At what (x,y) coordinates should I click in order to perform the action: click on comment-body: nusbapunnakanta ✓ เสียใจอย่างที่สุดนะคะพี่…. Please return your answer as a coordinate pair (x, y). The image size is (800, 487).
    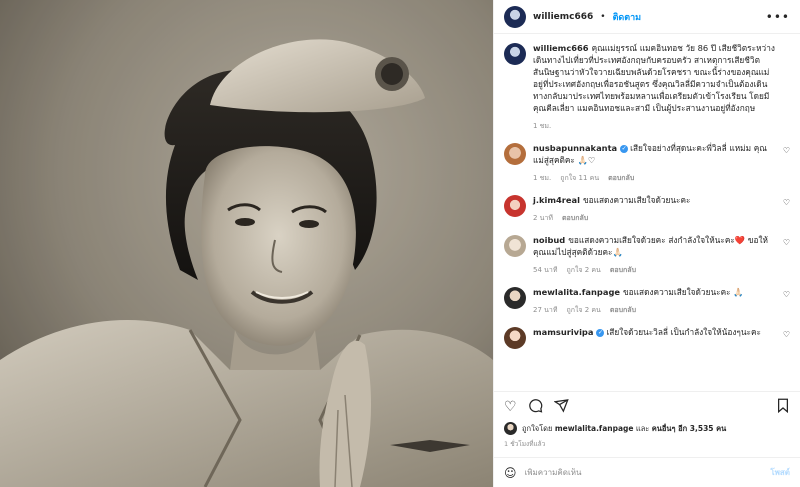
    Looking at the image, I should click on (661, 163).